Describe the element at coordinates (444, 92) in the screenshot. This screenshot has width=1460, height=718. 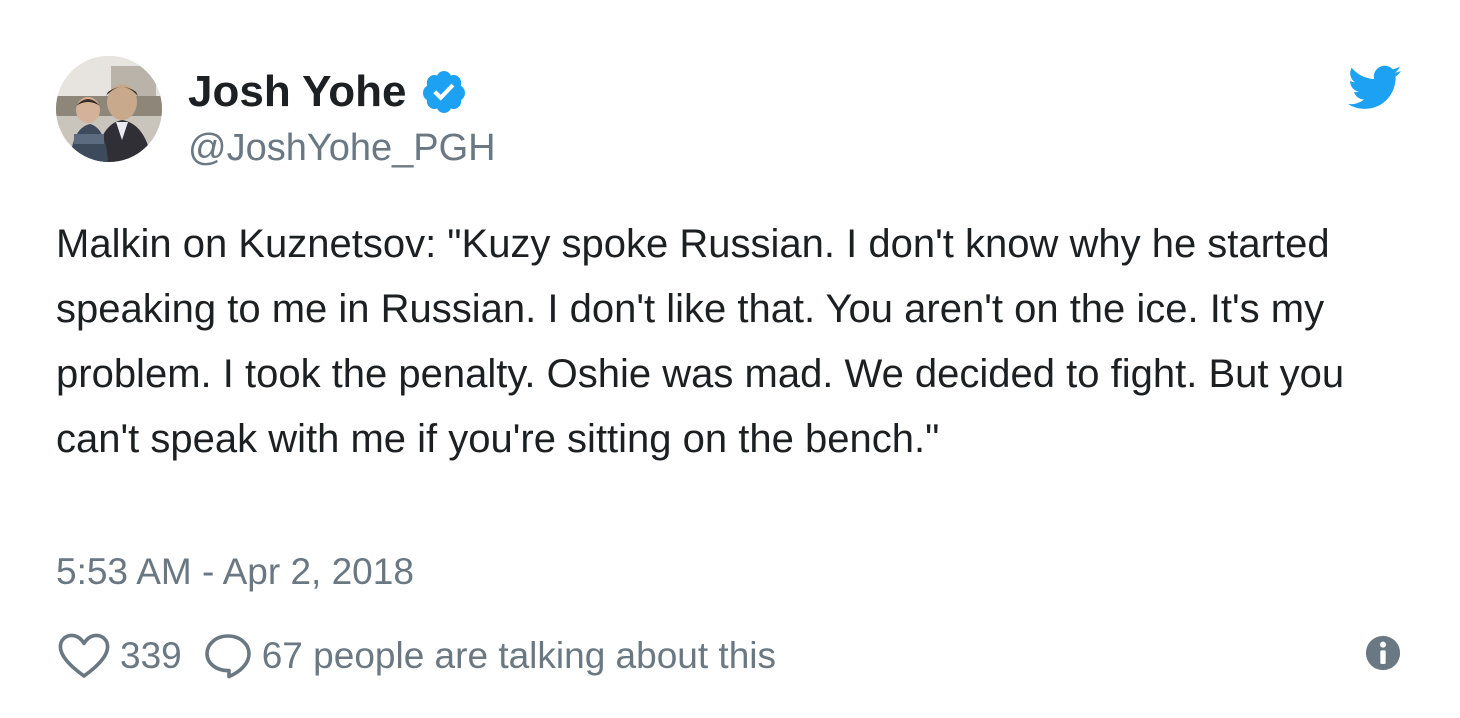
I see `verified-badge-icon` at that location.